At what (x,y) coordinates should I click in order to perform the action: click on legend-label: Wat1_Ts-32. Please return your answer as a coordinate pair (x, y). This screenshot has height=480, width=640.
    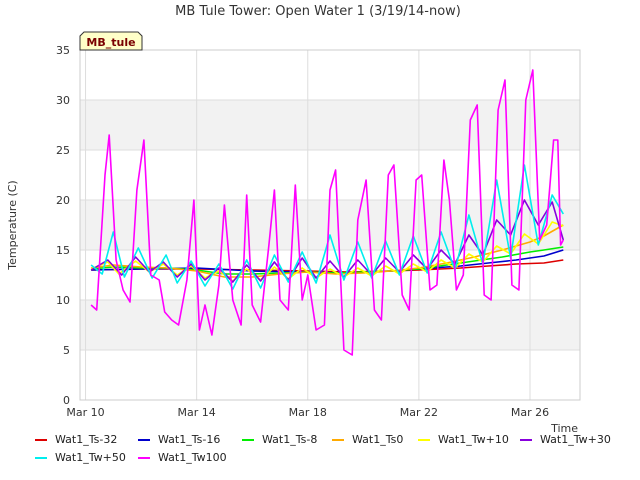
    Looking at the image, I should click on (86, 439).